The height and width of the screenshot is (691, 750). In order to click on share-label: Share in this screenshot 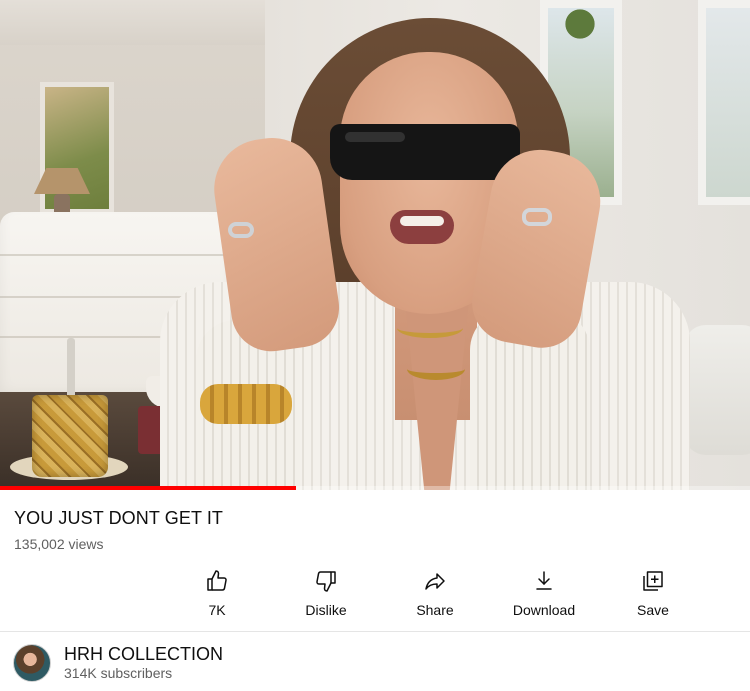, I will do `click(435, 610)`.